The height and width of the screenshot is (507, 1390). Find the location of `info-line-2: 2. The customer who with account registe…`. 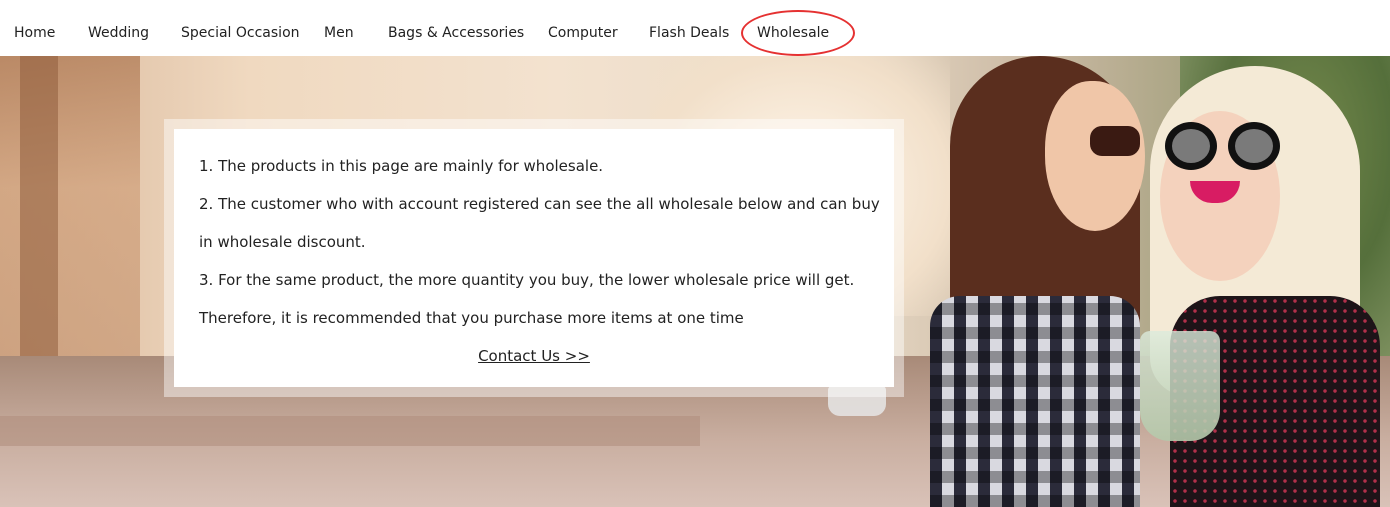

info-line-2: 2. The customer who with account registe… is located at coordinates (539, 204).